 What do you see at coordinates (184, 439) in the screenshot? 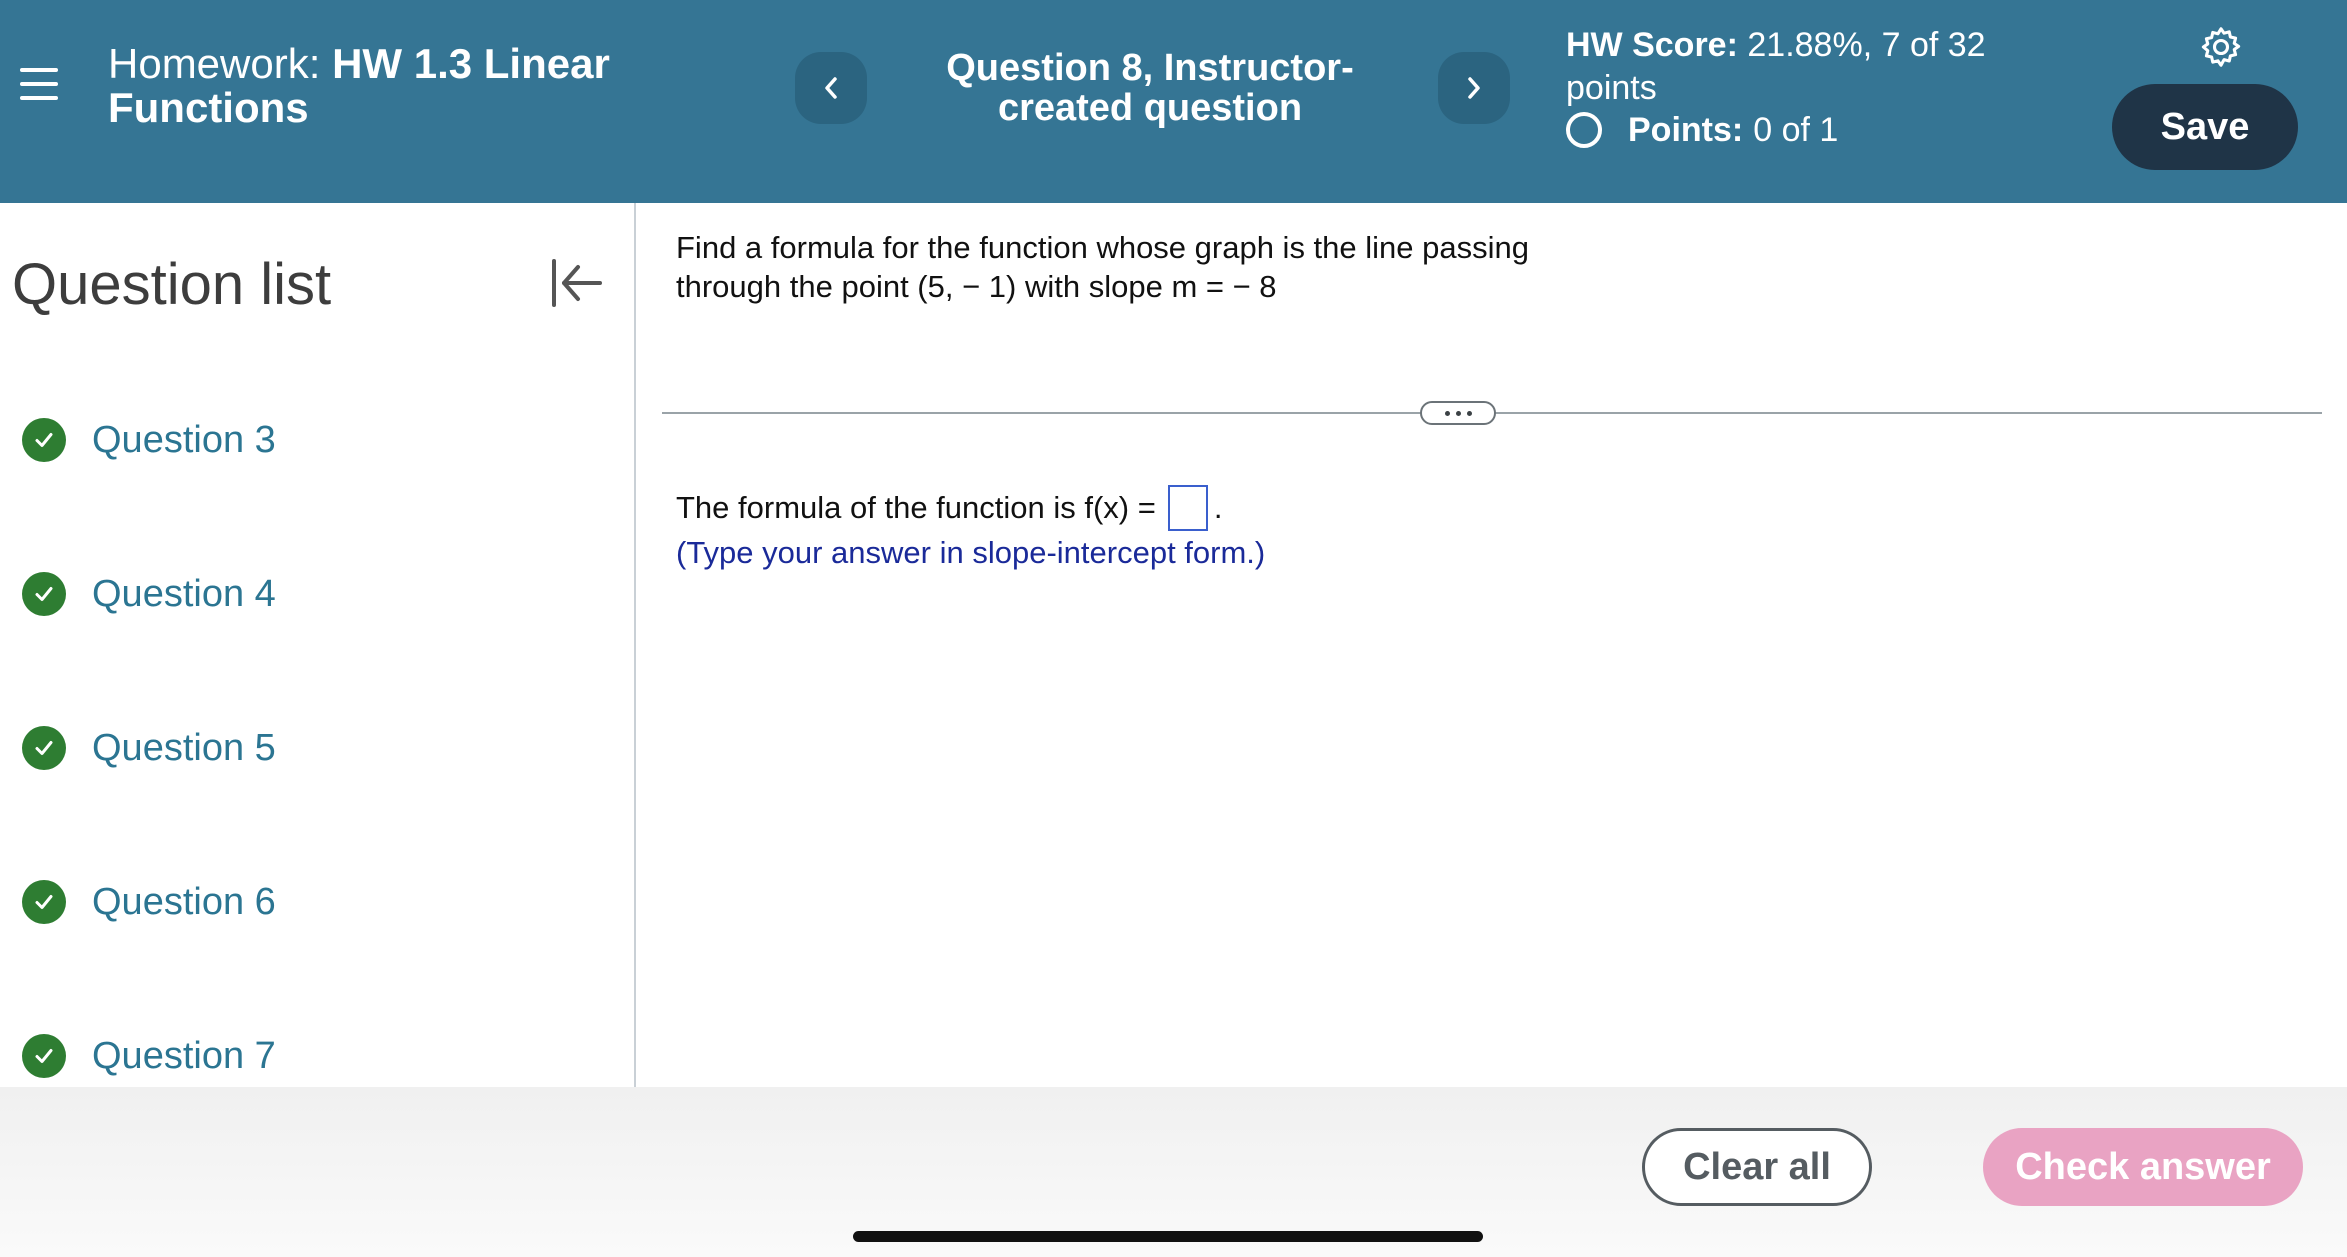
I see `question-label: Question 3` at bounding box center [184, 439].